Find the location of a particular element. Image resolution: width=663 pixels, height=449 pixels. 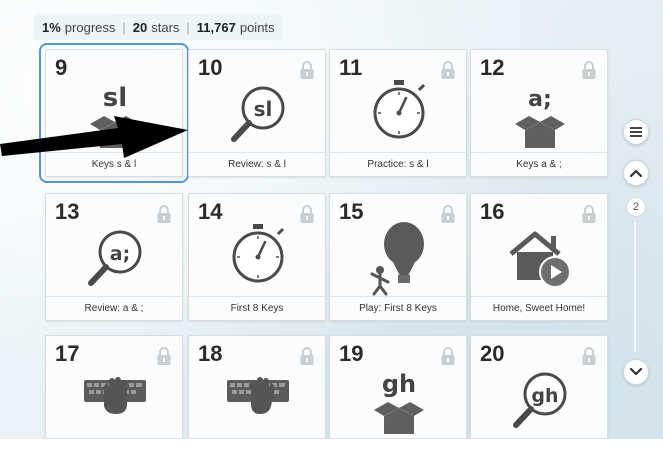

stars-stat: 20 stars is located at coordinates (156, 27).